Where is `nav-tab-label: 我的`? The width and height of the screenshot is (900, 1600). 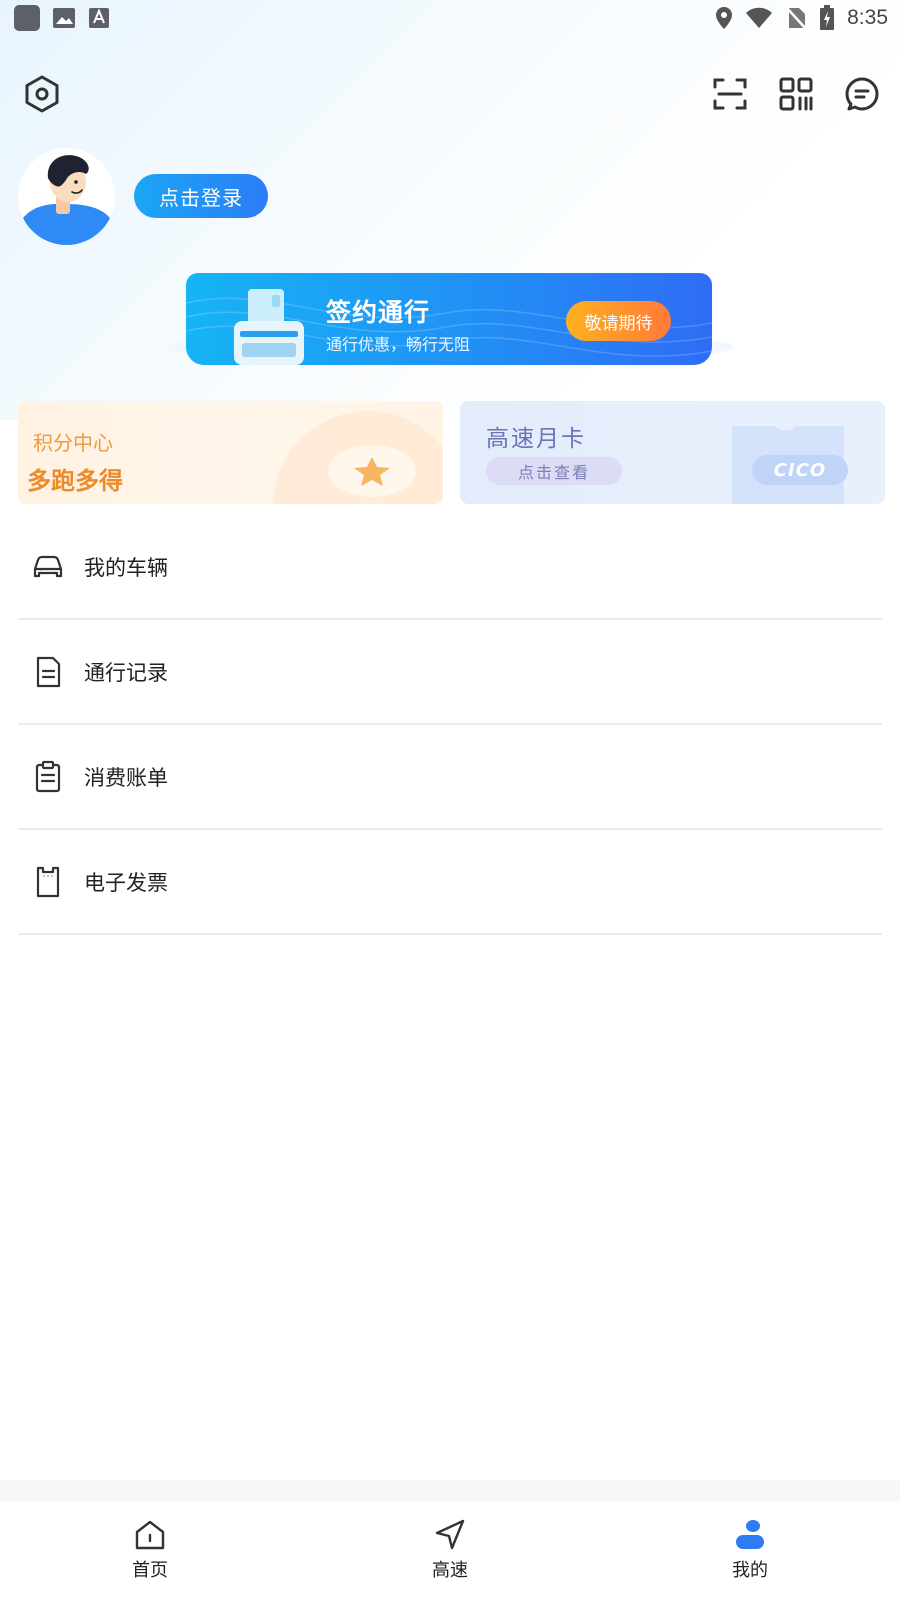 nav-tab-label: 我的 is located at coordinates (750, 1570).